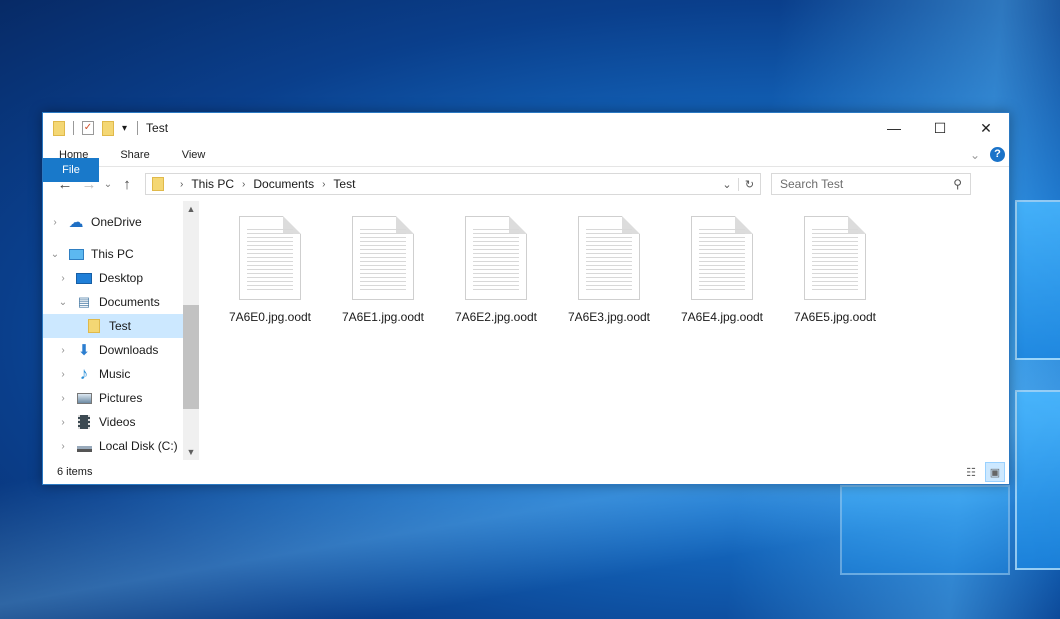 This screenshot has width=1060, height=619. Describe the element at coordinates (129, 350) in the screenshot. I see `sidebar-item-label: Downloads` at that location.